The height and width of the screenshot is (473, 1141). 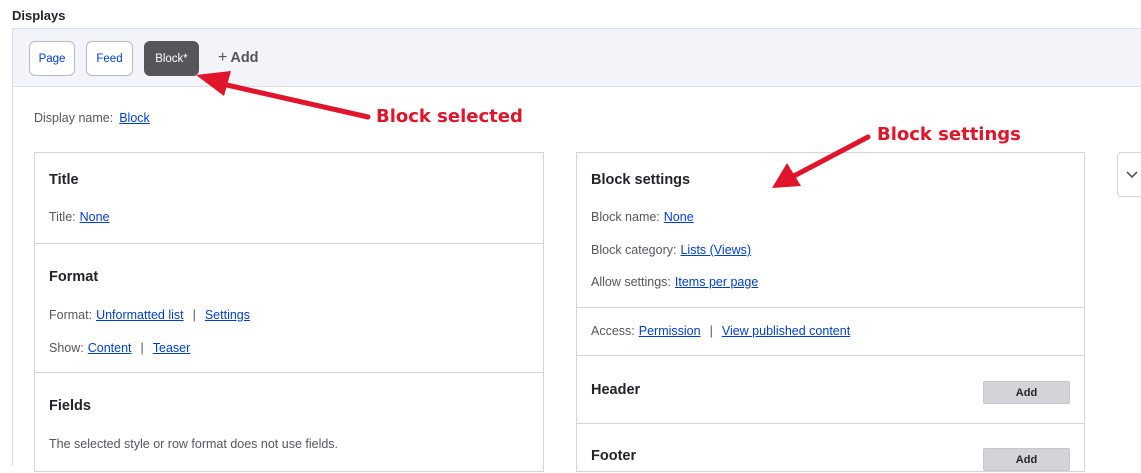 What do you see at coordinates (71, 315) in the screenshot?
I see `format-label: Format:` at bounding box center [71, 315].